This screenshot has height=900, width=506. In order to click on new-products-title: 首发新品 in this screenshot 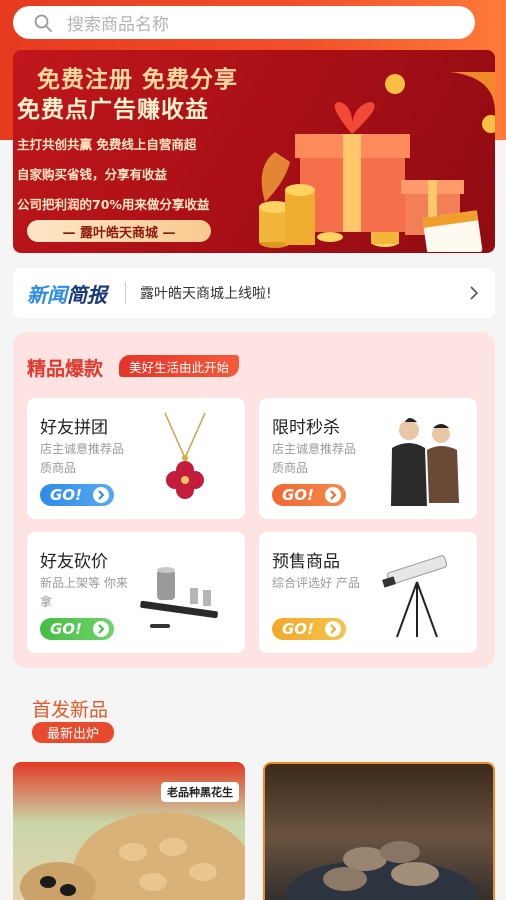, I will do `click(70, 710)`.